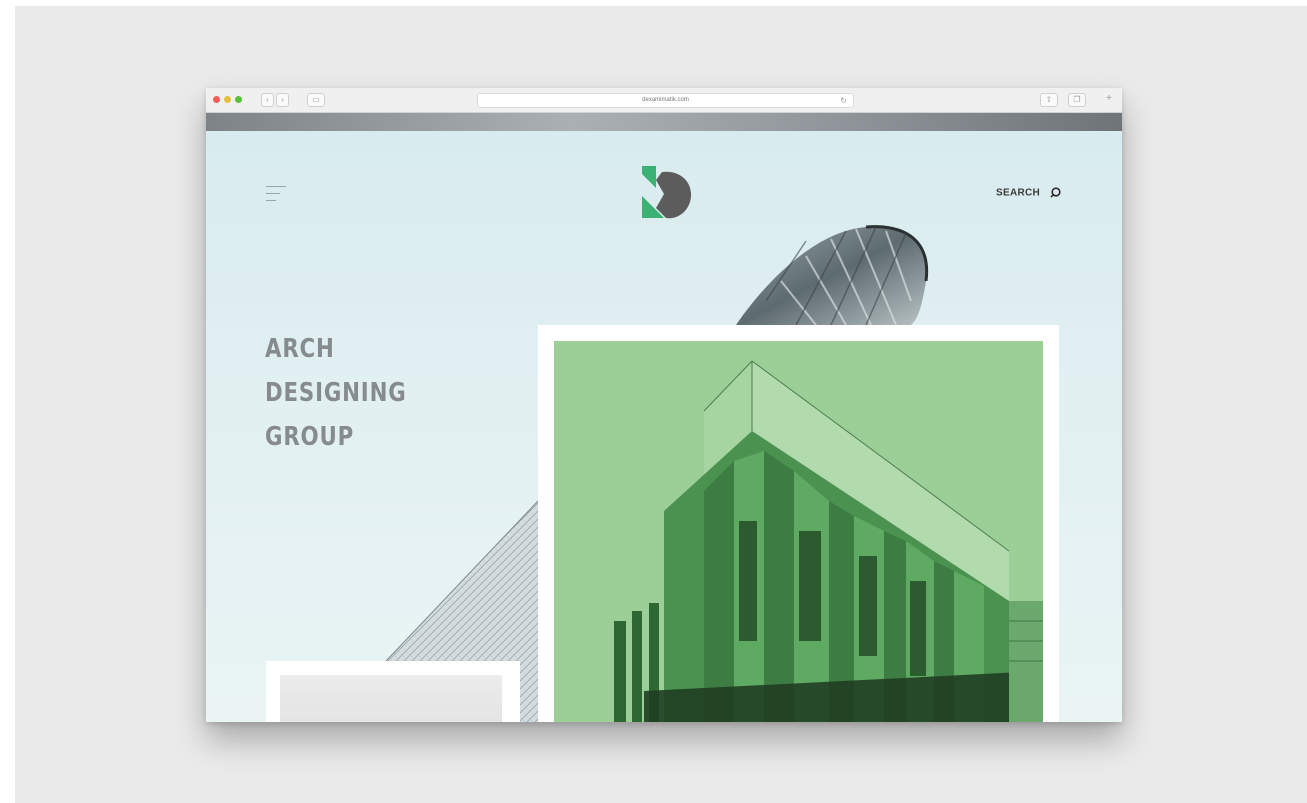 The image size is (1307, 803). What do you see at coordinates (316, 100) in the screenshot?
I see `sidebar-toggle-button: ▭` at bounding box center [316, 100].